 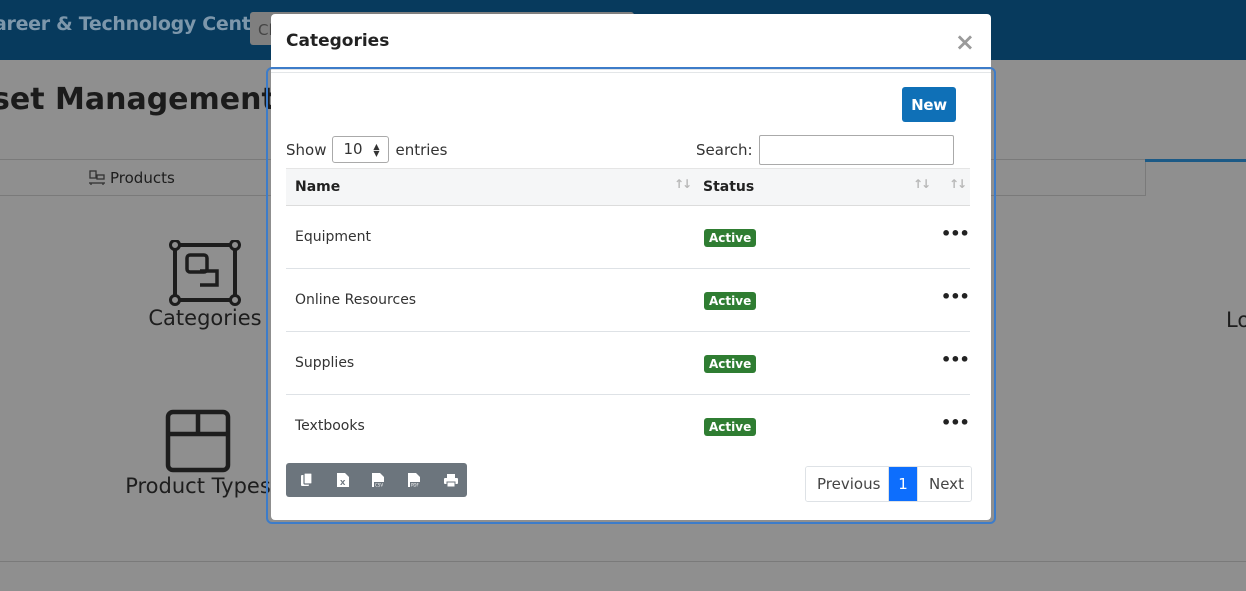 I want to click on table-header: Name ↑↓ Status ↑↓ ↑↓, so click(x=628, y=187).